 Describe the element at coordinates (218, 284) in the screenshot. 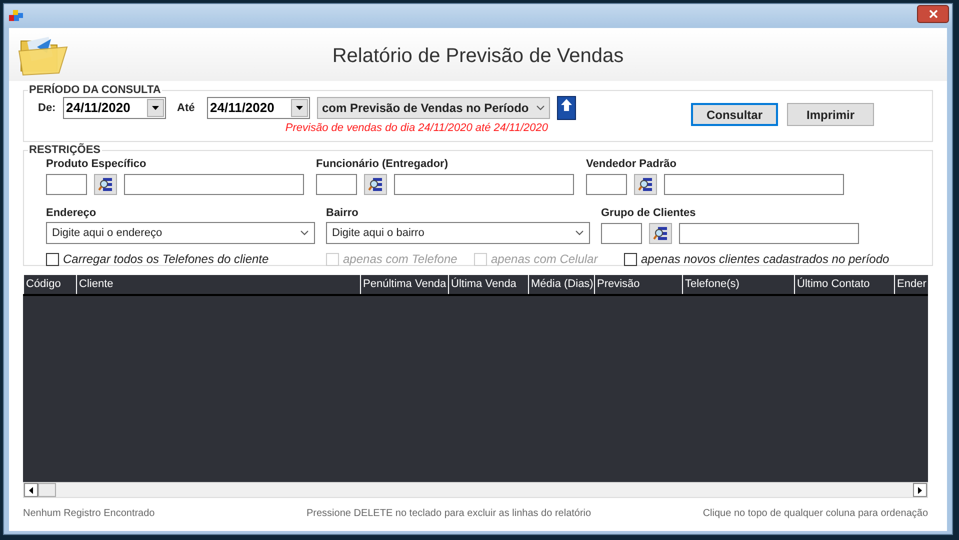

I see `column-header: Cliente` at that location.